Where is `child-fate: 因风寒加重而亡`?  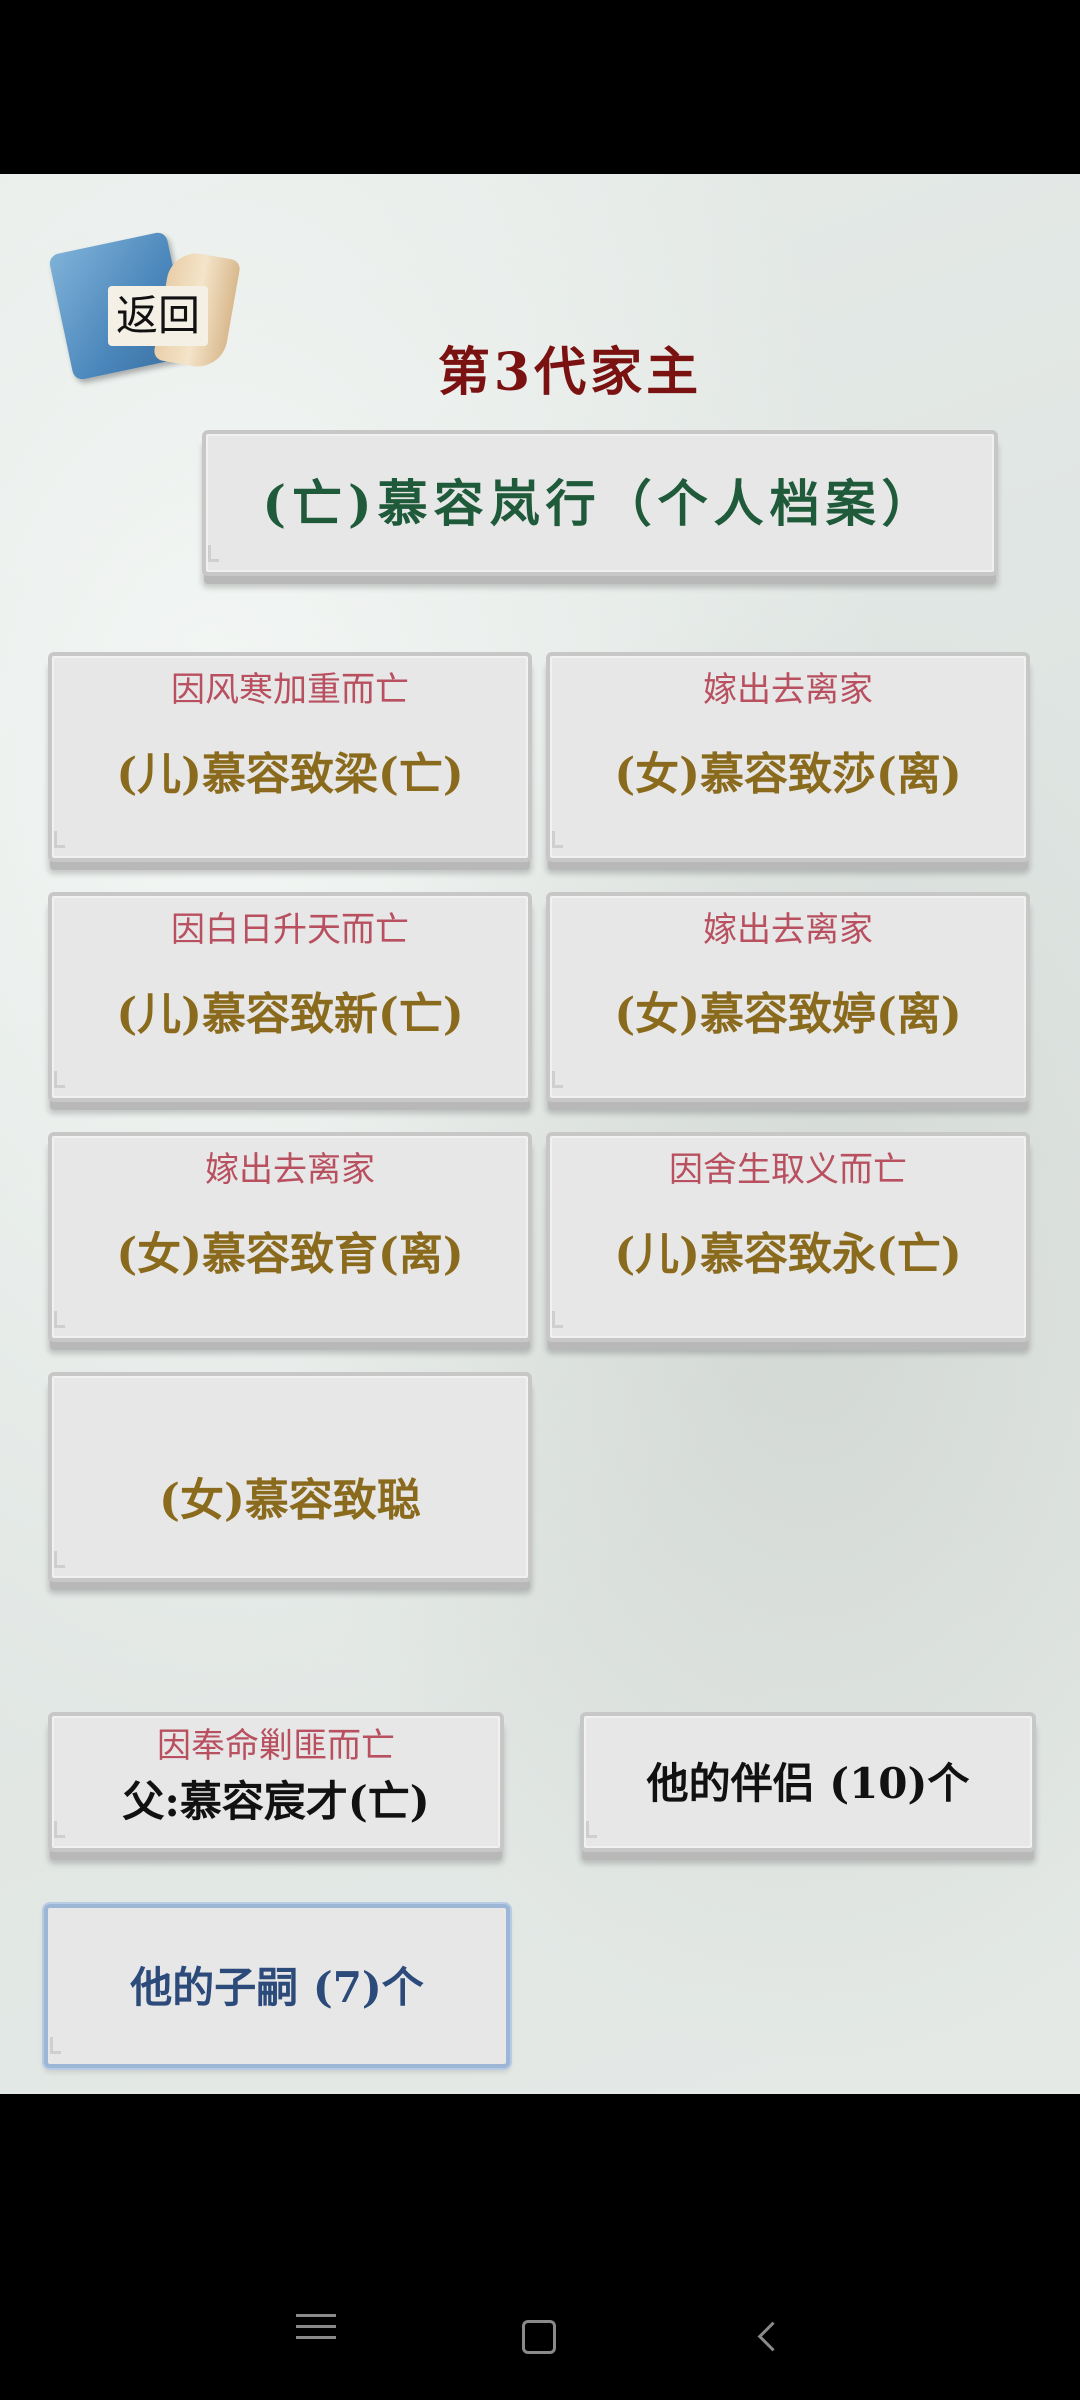
child-fate: 因风寒加重而亡 is located at coordinates (290, 690).